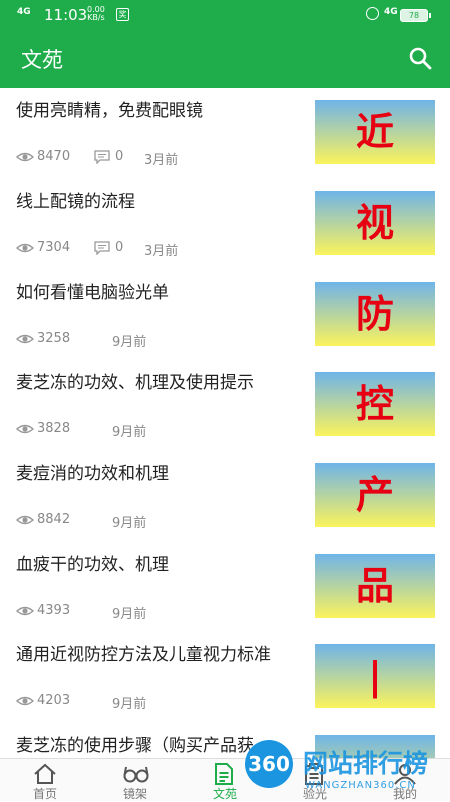  What do you see at coordinates (225, 133) in the screenshot?
I see `article-item: 使用亮睛精，免费配眼镜 8470 0 3月前 近` at bounding box center [225, 133].